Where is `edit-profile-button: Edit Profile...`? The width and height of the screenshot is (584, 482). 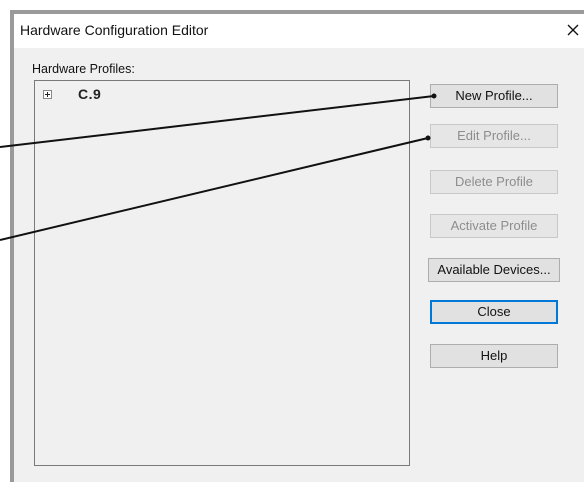
edit-profile-button: Edit Profile... is located at coordinates (494, 136).